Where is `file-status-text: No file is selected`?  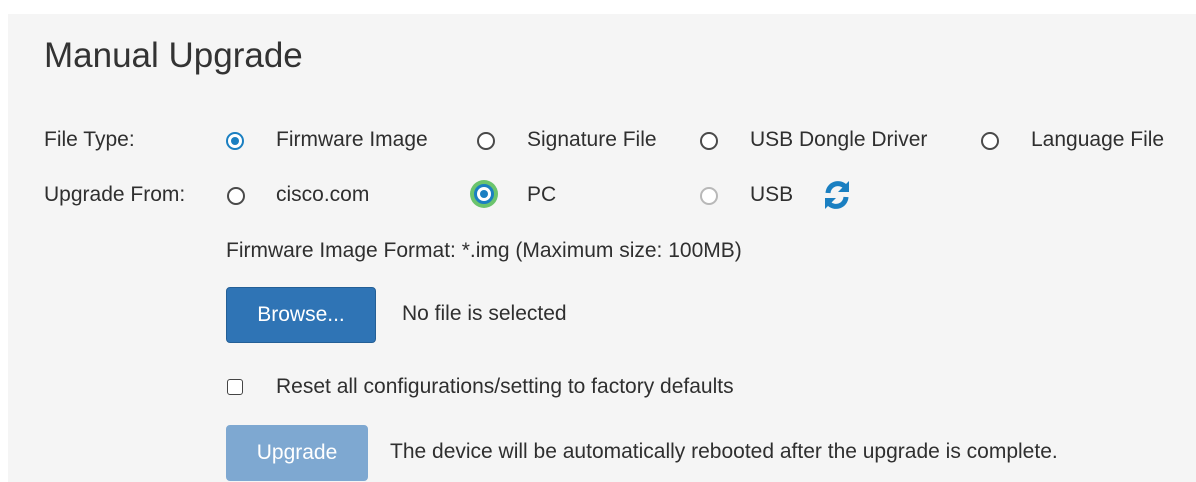
file-status-text: No file is selected is located at coordinates (484, 313).